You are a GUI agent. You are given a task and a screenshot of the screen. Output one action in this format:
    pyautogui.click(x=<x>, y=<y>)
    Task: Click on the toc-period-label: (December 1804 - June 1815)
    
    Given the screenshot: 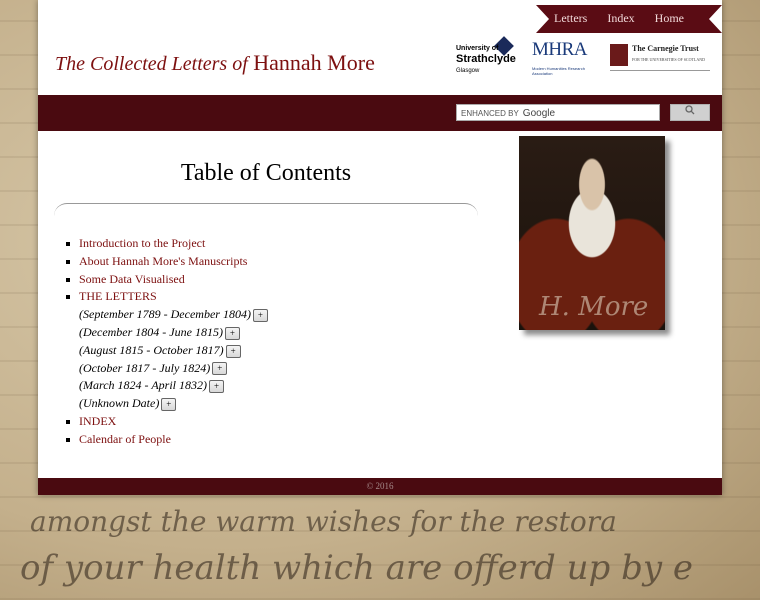 What is the action you would take?
    pyautogui.click(x=151, y=331)
    